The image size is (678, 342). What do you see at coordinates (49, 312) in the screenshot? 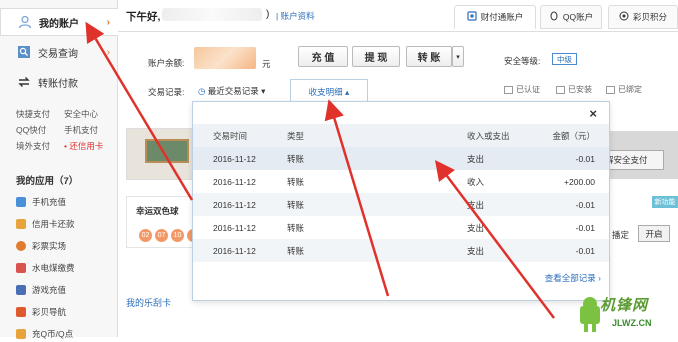
I see `app-label: 彩贝导航` at bounding box center [49, 312].